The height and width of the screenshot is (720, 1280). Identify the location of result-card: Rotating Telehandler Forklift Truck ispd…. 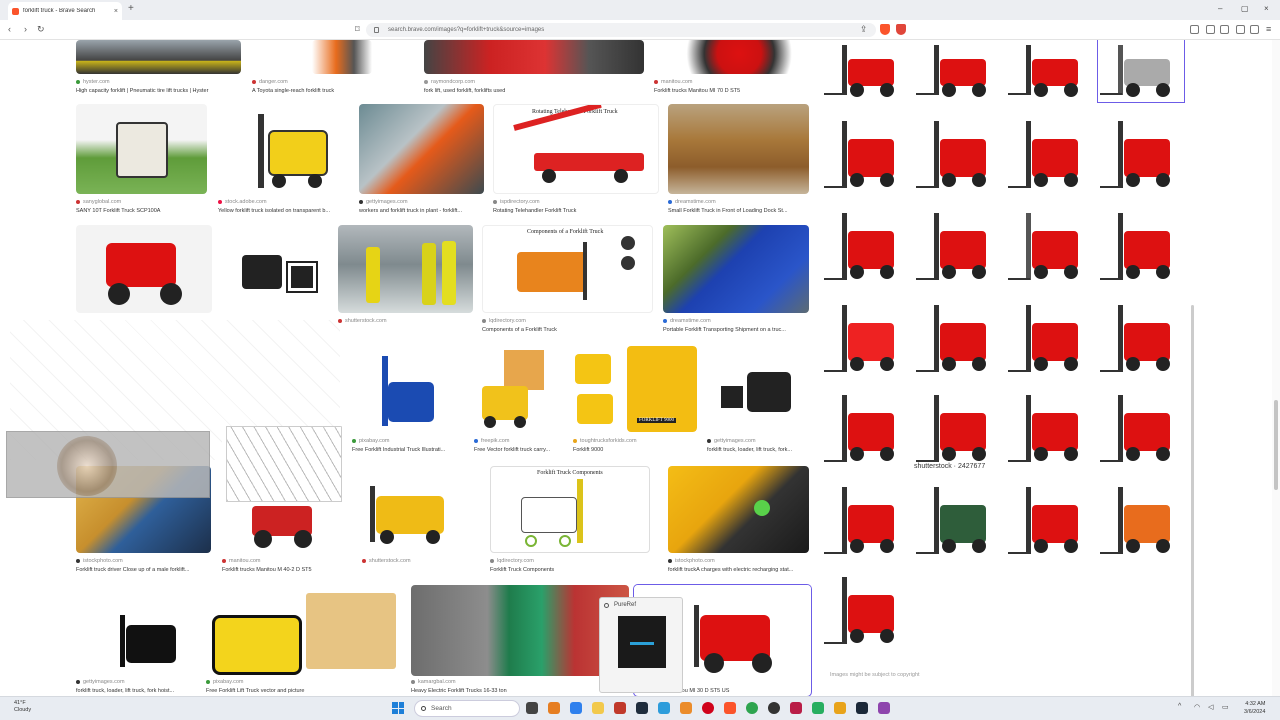
(576, 162).